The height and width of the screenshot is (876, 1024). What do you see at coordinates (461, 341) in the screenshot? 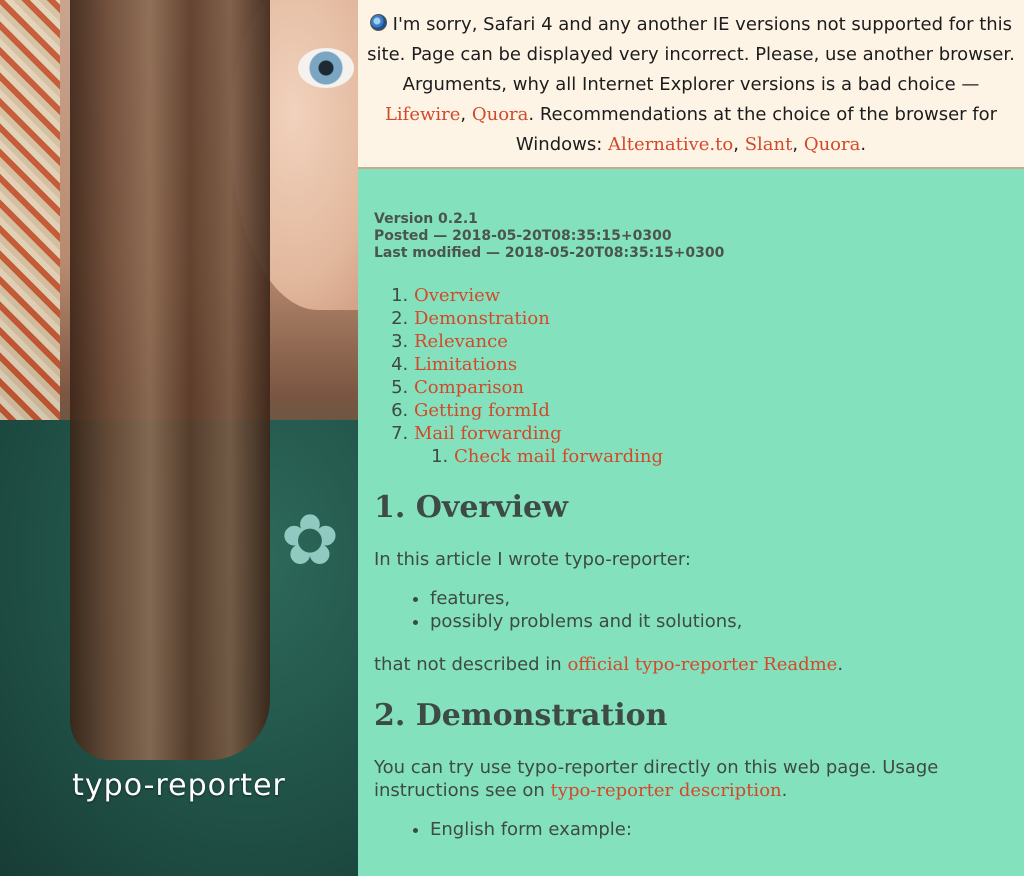
I see `toc-link-relevance: Relevance` at bounding box center [461, 341].